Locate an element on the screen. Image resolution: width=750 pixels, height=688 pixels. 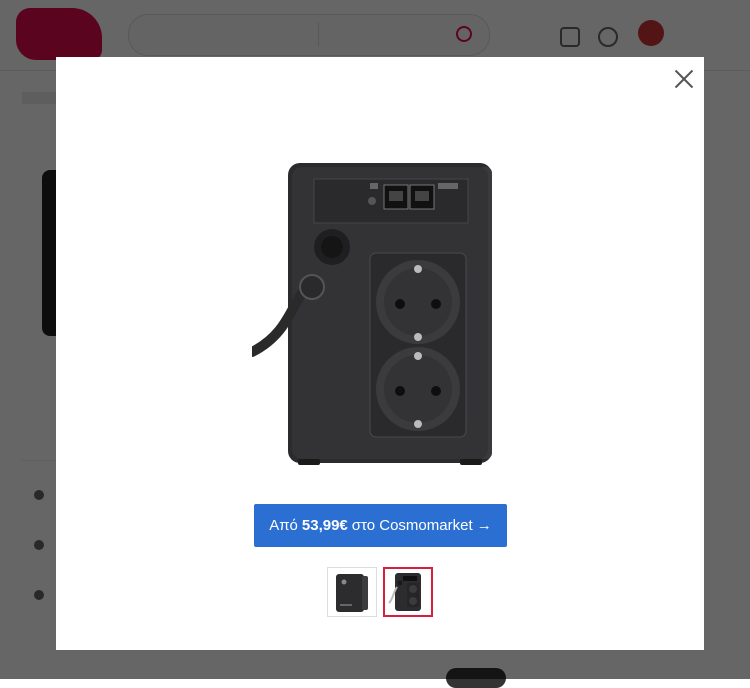
buy-cta-button: Από 53,99€ στο Cosmomarket → is located at coordinates (380, 525).